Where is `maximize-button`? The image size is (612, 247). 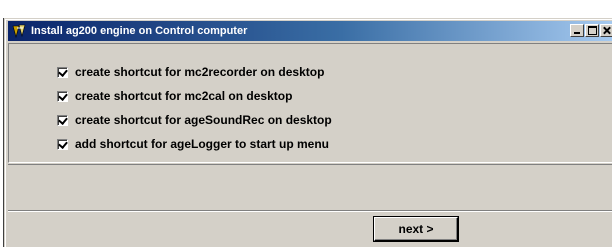 maximize-button is located at coordinates (592, 30).